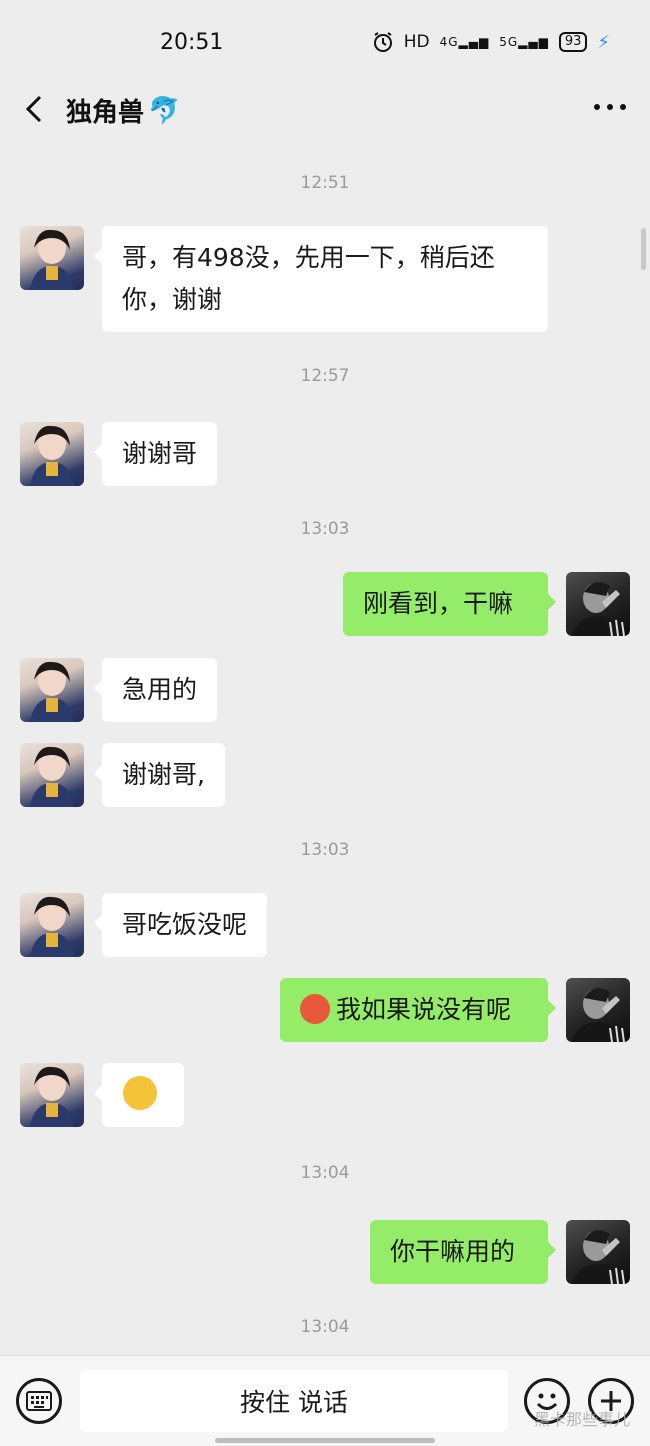 Image resolution: width=650 pixels, height=1446 pixels. Describe the element at coordinates (159, 775) in the screenshot. I see `message-bubble-received: 谢谢哥,` at that location.